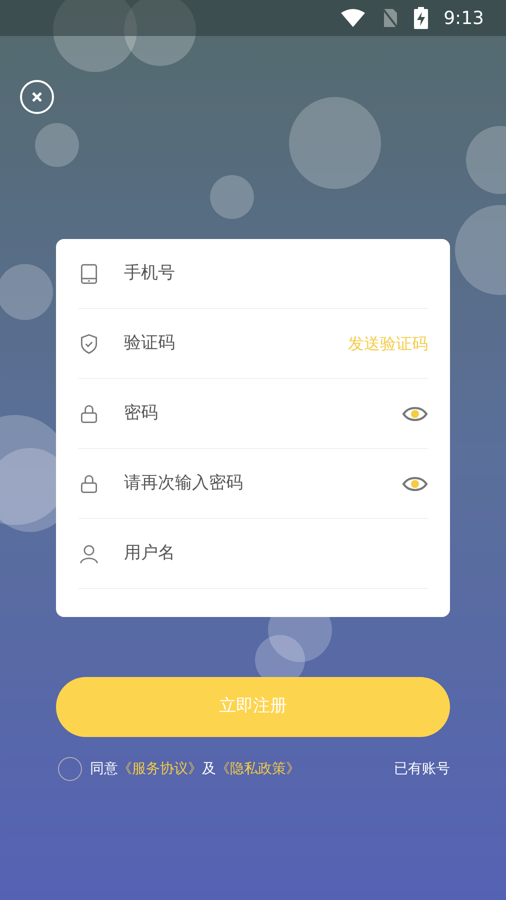 The image size is (506, 900). What do you see at coordinates (70, 769) in the screenshot?
I see `agree-checkbox` at bounding box center [70, 769].